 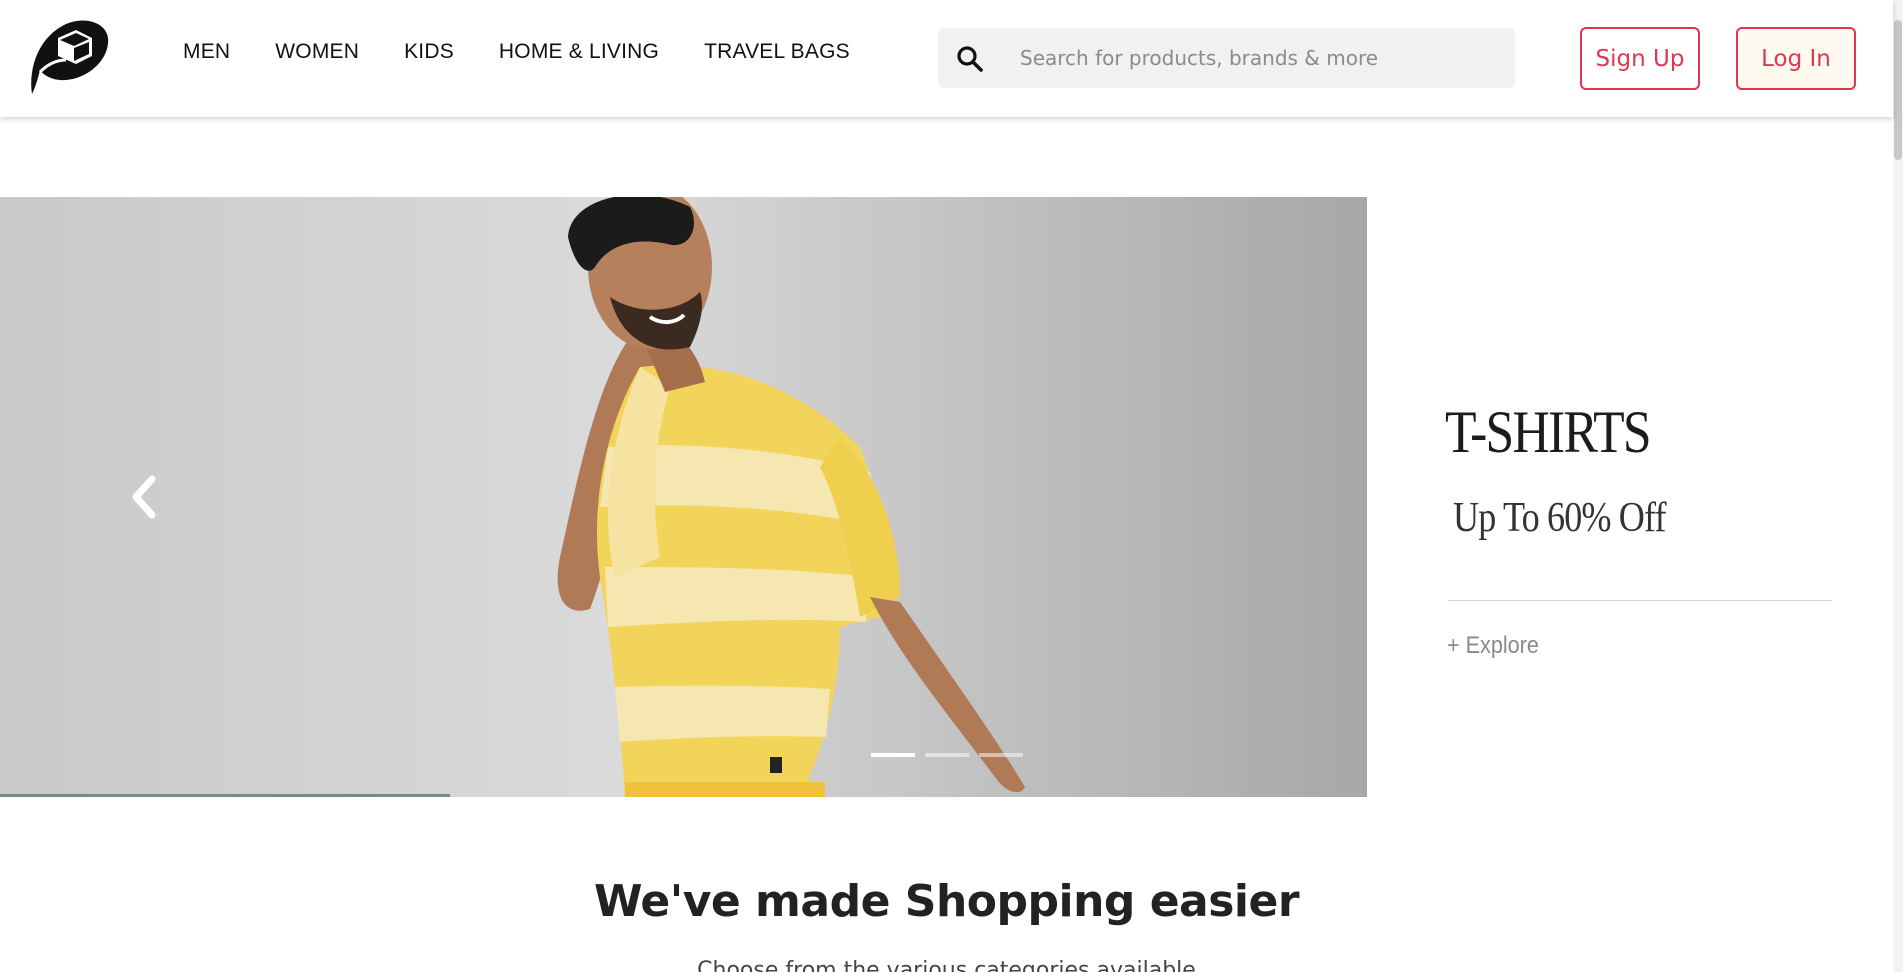 I want to click on nav-men: MEN, so click(x=206, y=52).